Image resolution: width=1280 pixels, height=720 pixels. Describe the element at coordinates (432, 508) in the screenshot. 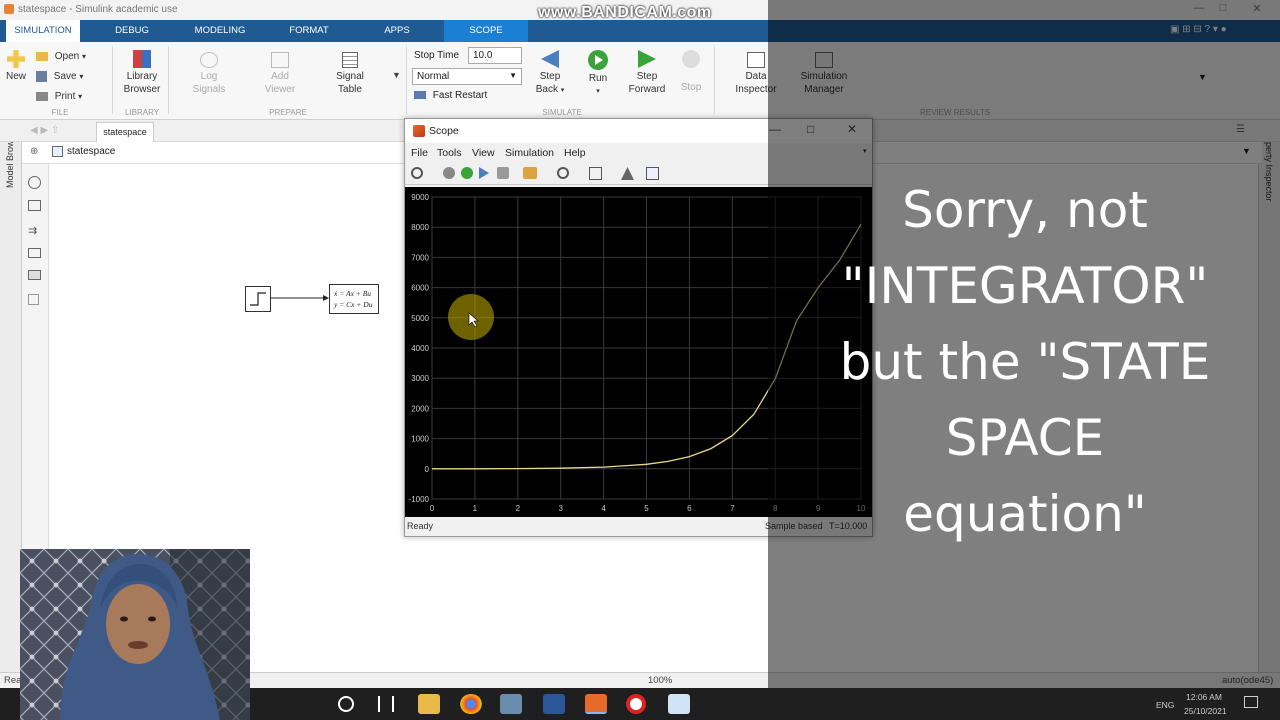

I see `x-tick-label: 0` at that location.